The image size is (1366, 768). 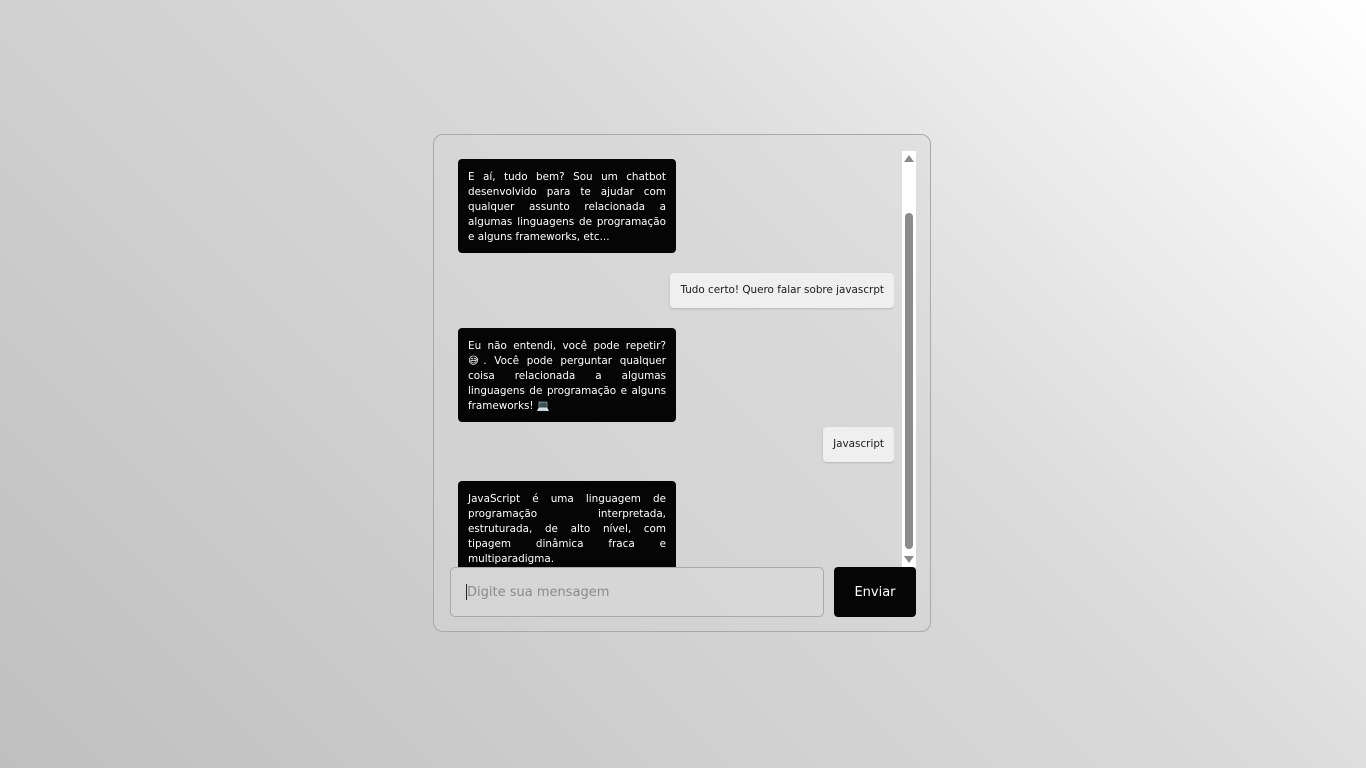 What do you see at coordinates (875, 592) in the screenshot?
I see `send-button: Enviar` at bounding box center [875, 592].